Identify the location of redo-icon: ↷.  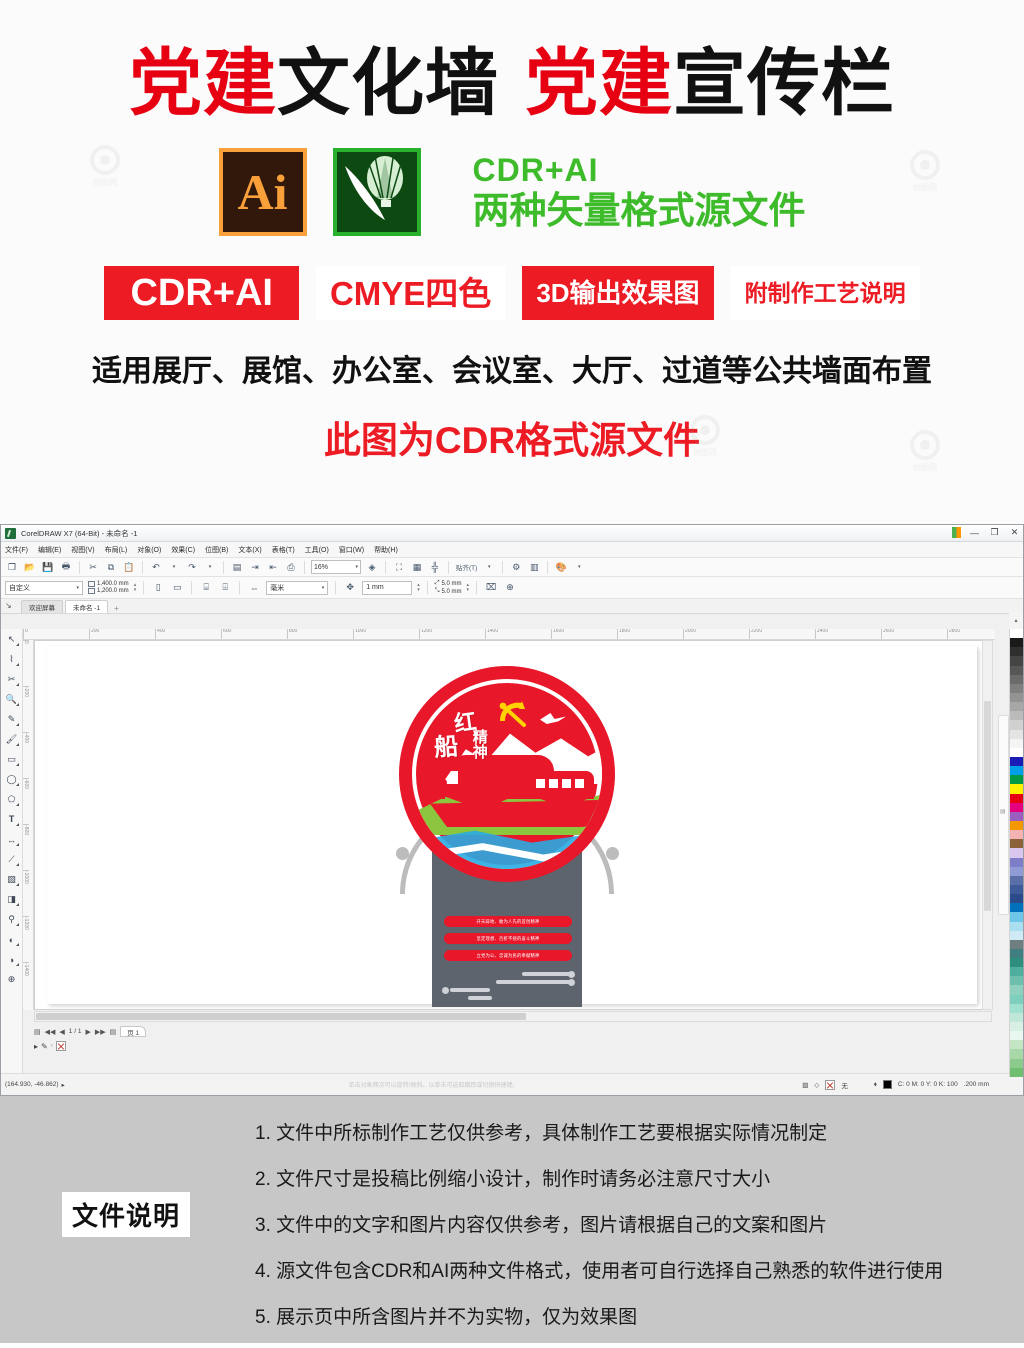
(192, 567).